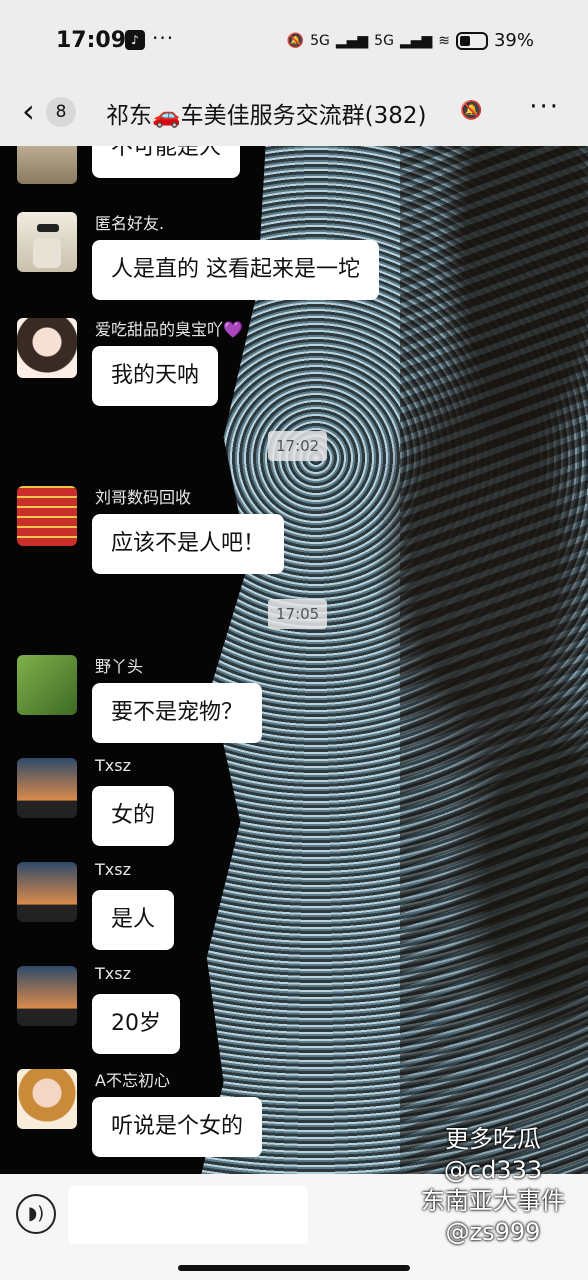 This screenshot has height=1280, width=588. What do you see at coordinates (163, 38) in the screenshot?
I see `status-more-icon: ···` at bounding box center [163, 38].